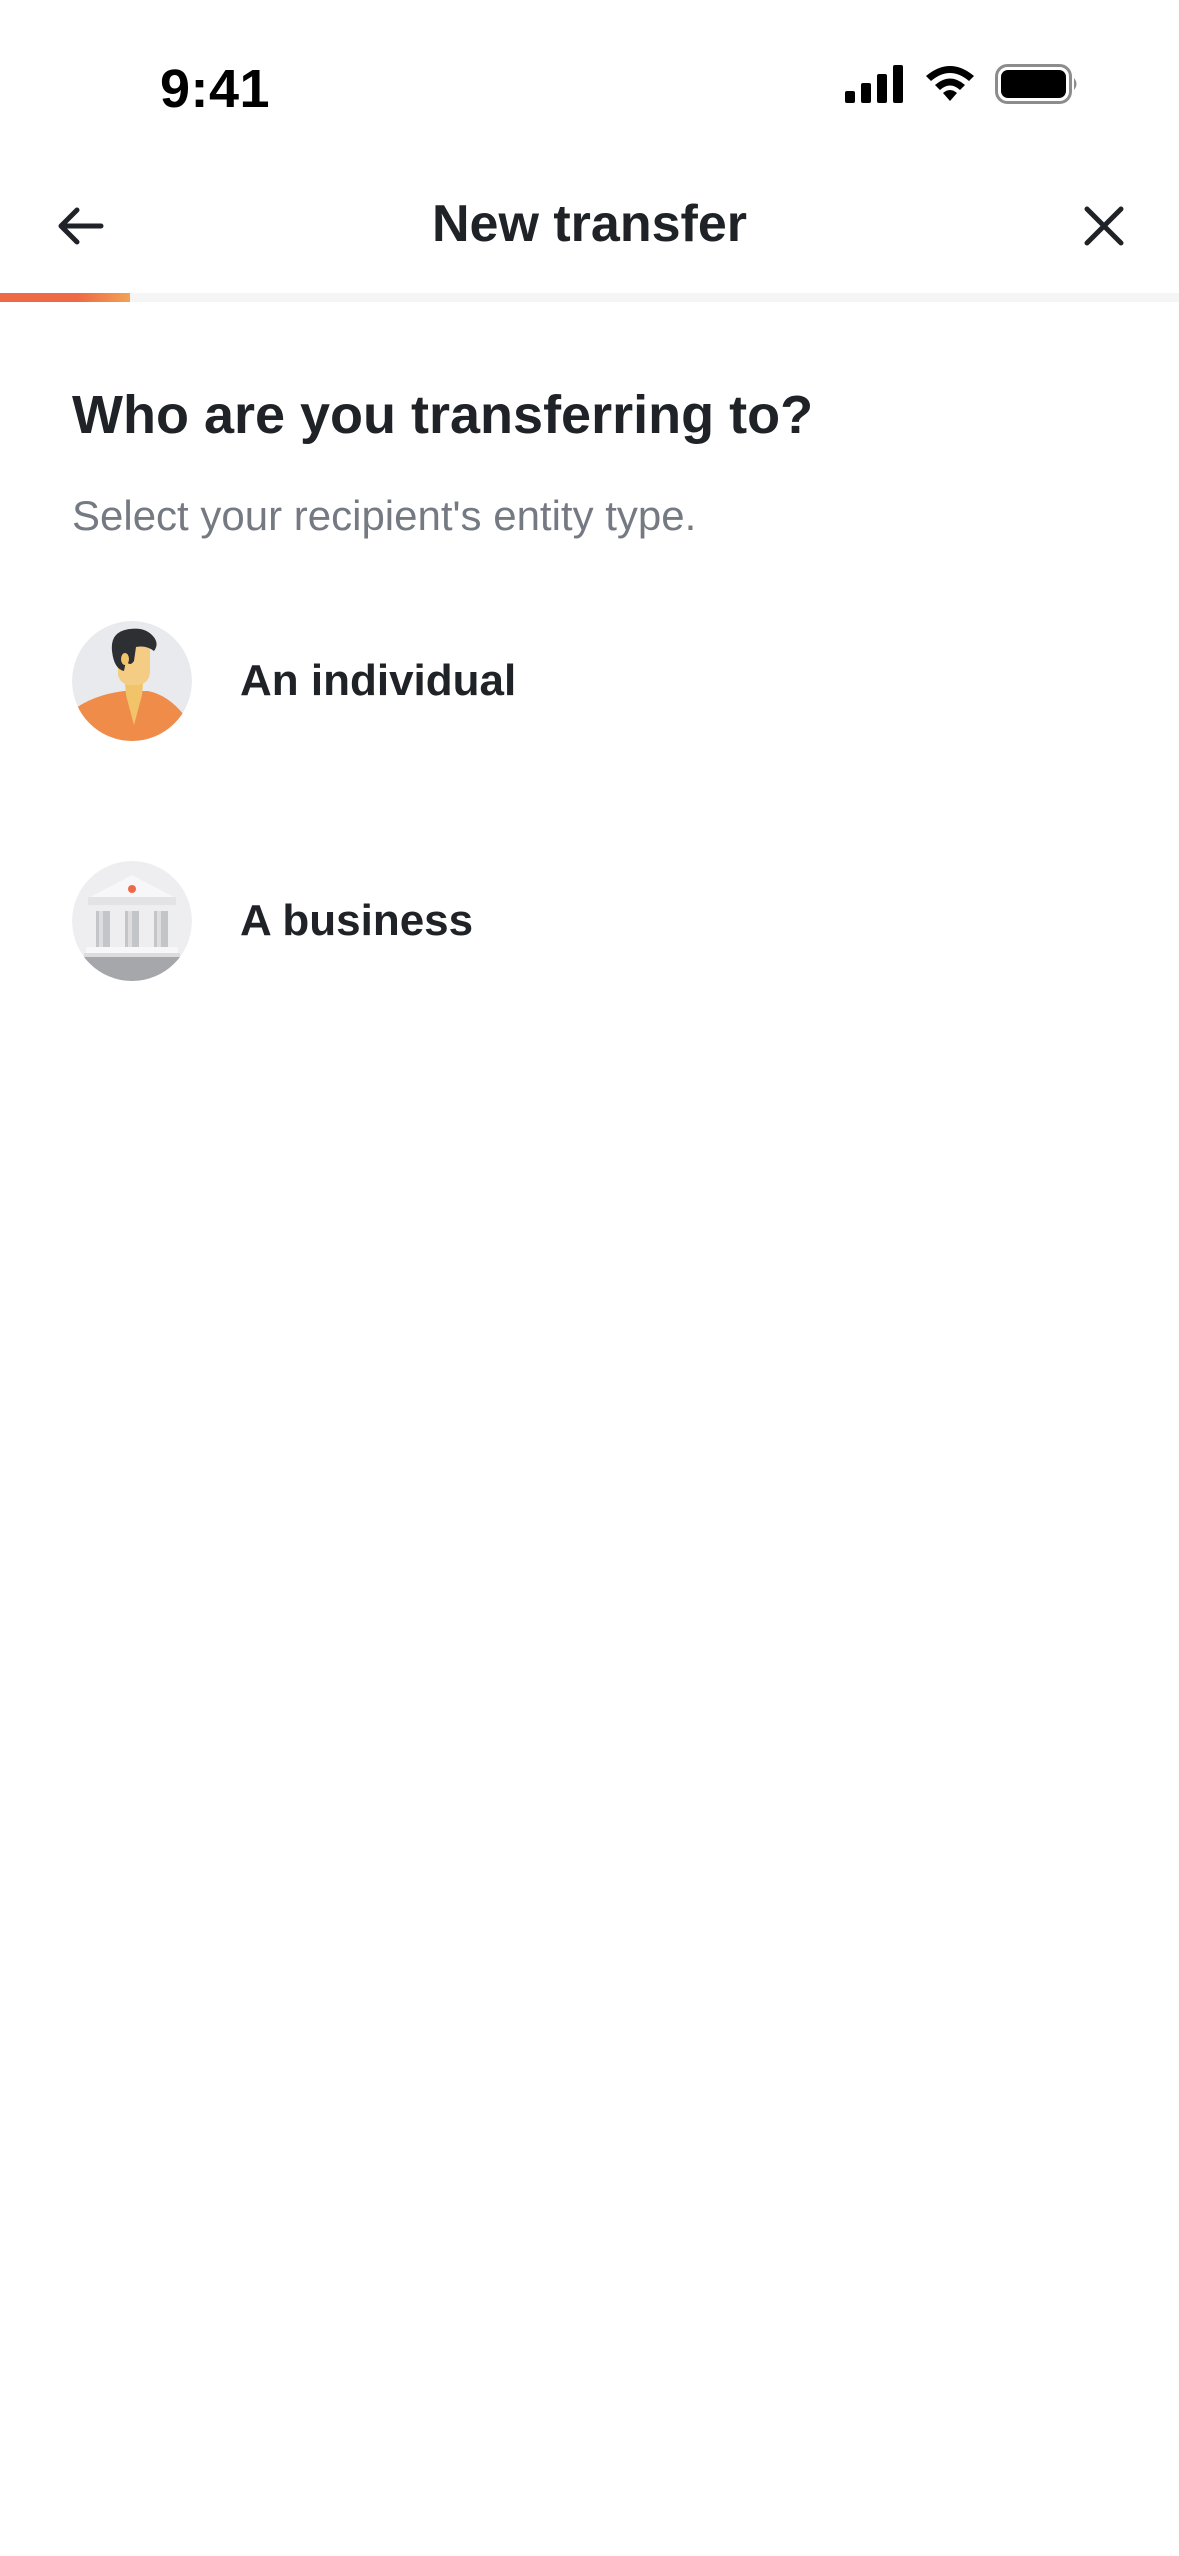 The width and height of the screenshot is (1179, 2556). I want to click on close-icon, so click(1104, 228).